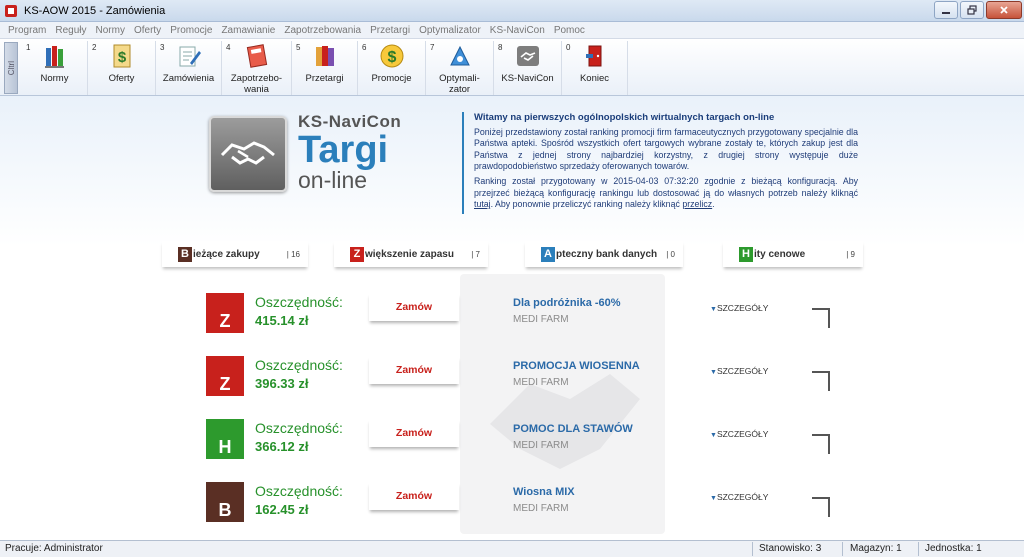 The width and height of the screenshot is (1024, 557). I want to click on toolbar-shortcut-number: 1, so click(28, 47).